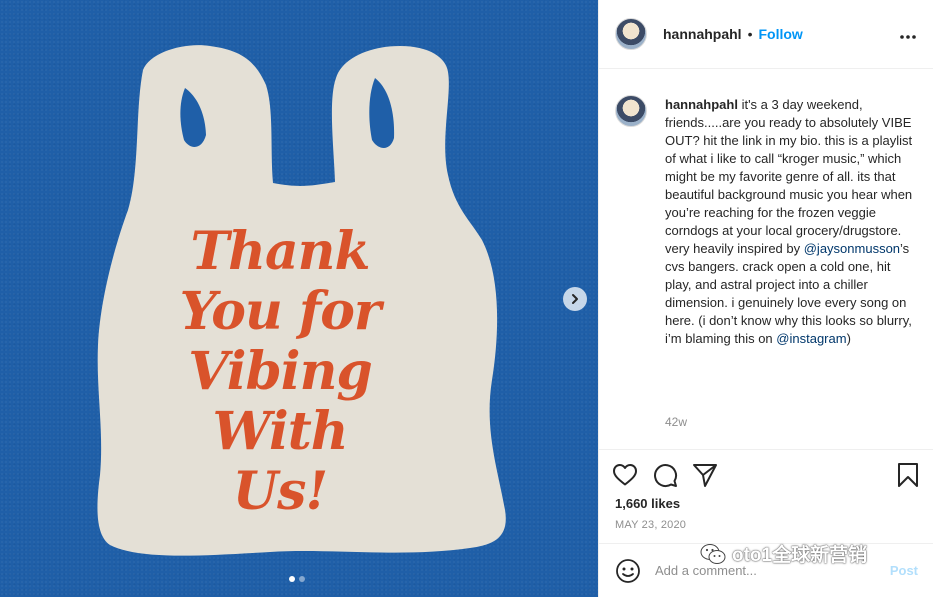 This screenshot has width=933, height=597. What do you see at coordinates (280, 251) in the screenshot?
I see `bag-slogan-line: Thank` at bounding box center [280, 251].